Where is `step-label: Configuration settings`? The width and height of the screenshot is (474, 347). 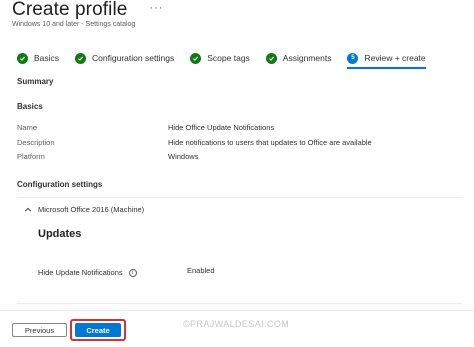
step-label: Configuration settings is located at coordinates (133, 58).